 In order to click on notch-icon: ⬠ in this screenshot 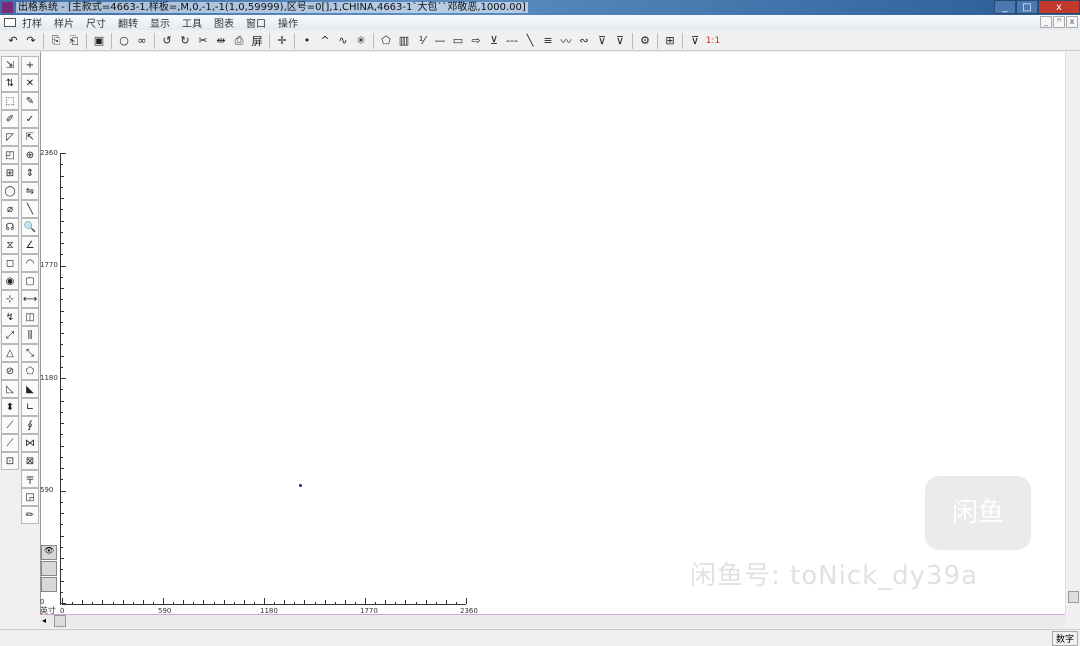, I will do `click(386, 41)`.